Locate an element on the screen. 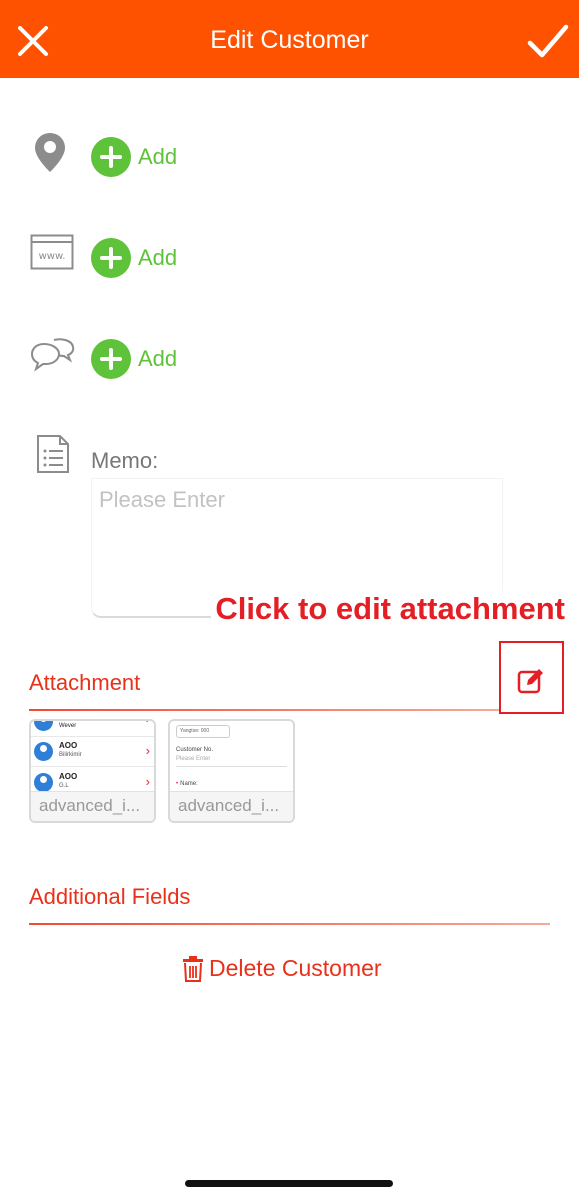 This screenshot has height=1200, width=579. website-icon: www. is located at coordinates (52, 252).